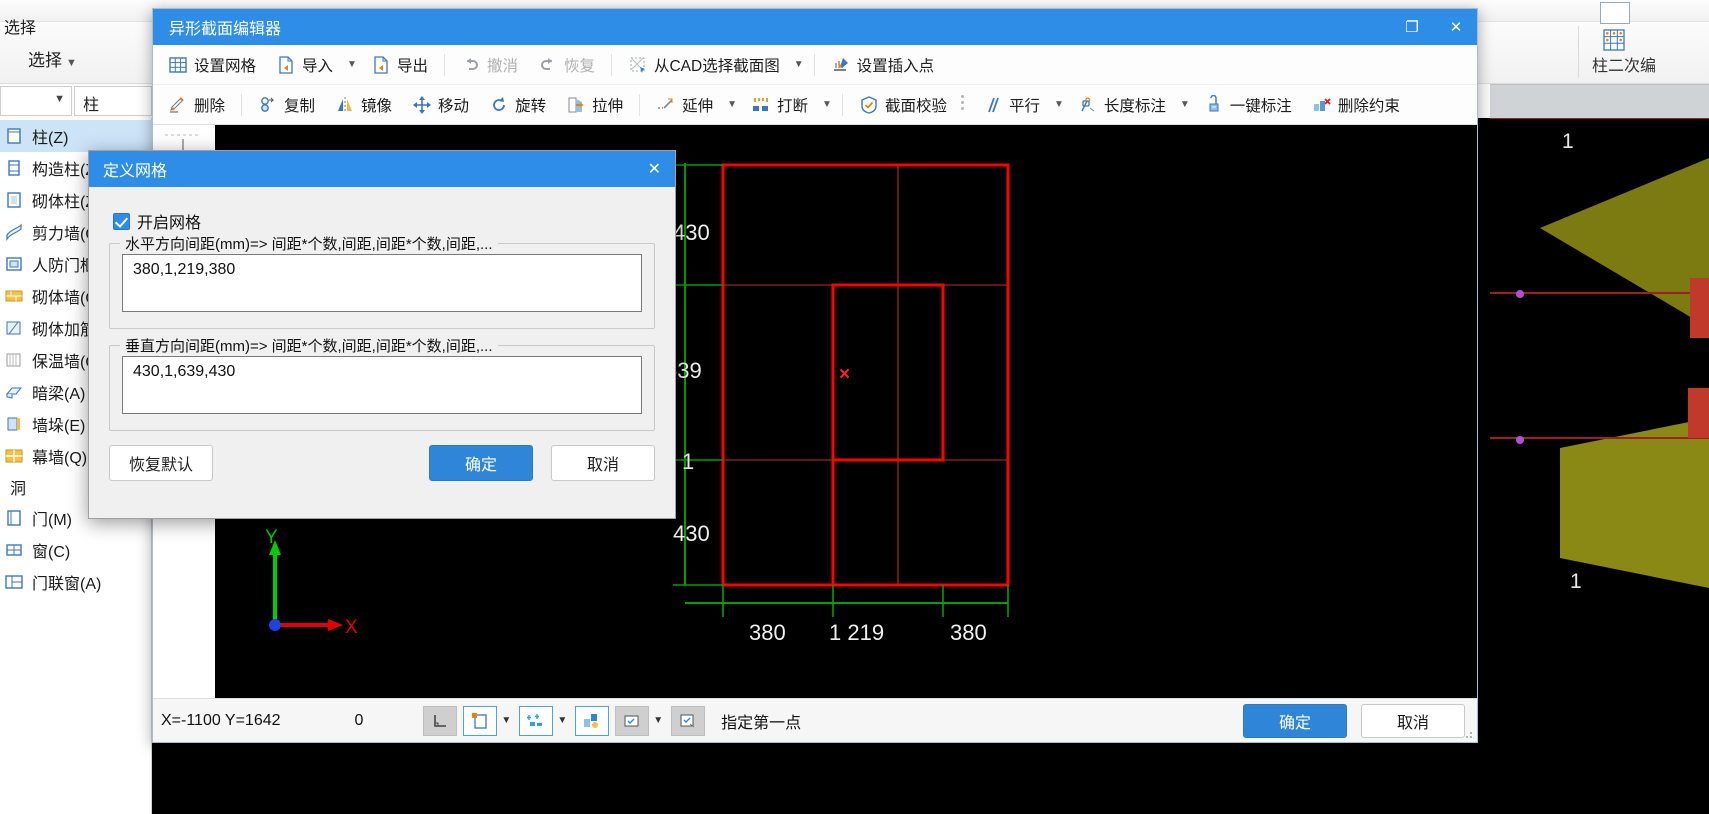 This screenshot has width=1709, height=814. I want to click on vertical-spacing-input: 430,1,639,430, so click(382, 385).